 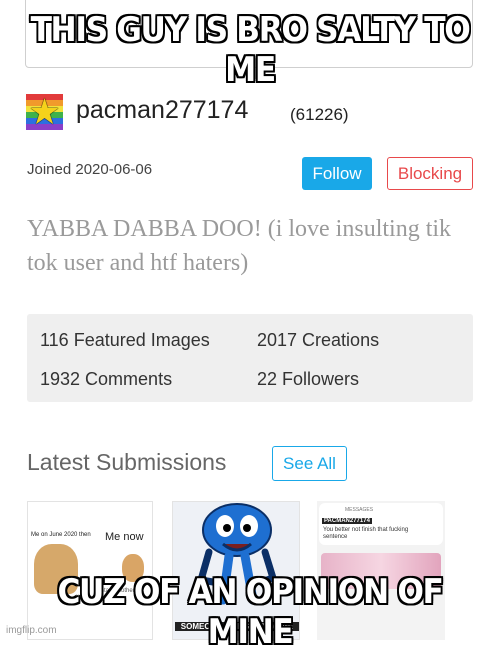 What do you see at coordinates (250, 612) in the screenshot?
I see `meme-bottom-caption: CUZ OF AN OPINION OF MINE` at bounding box center [250, 612].